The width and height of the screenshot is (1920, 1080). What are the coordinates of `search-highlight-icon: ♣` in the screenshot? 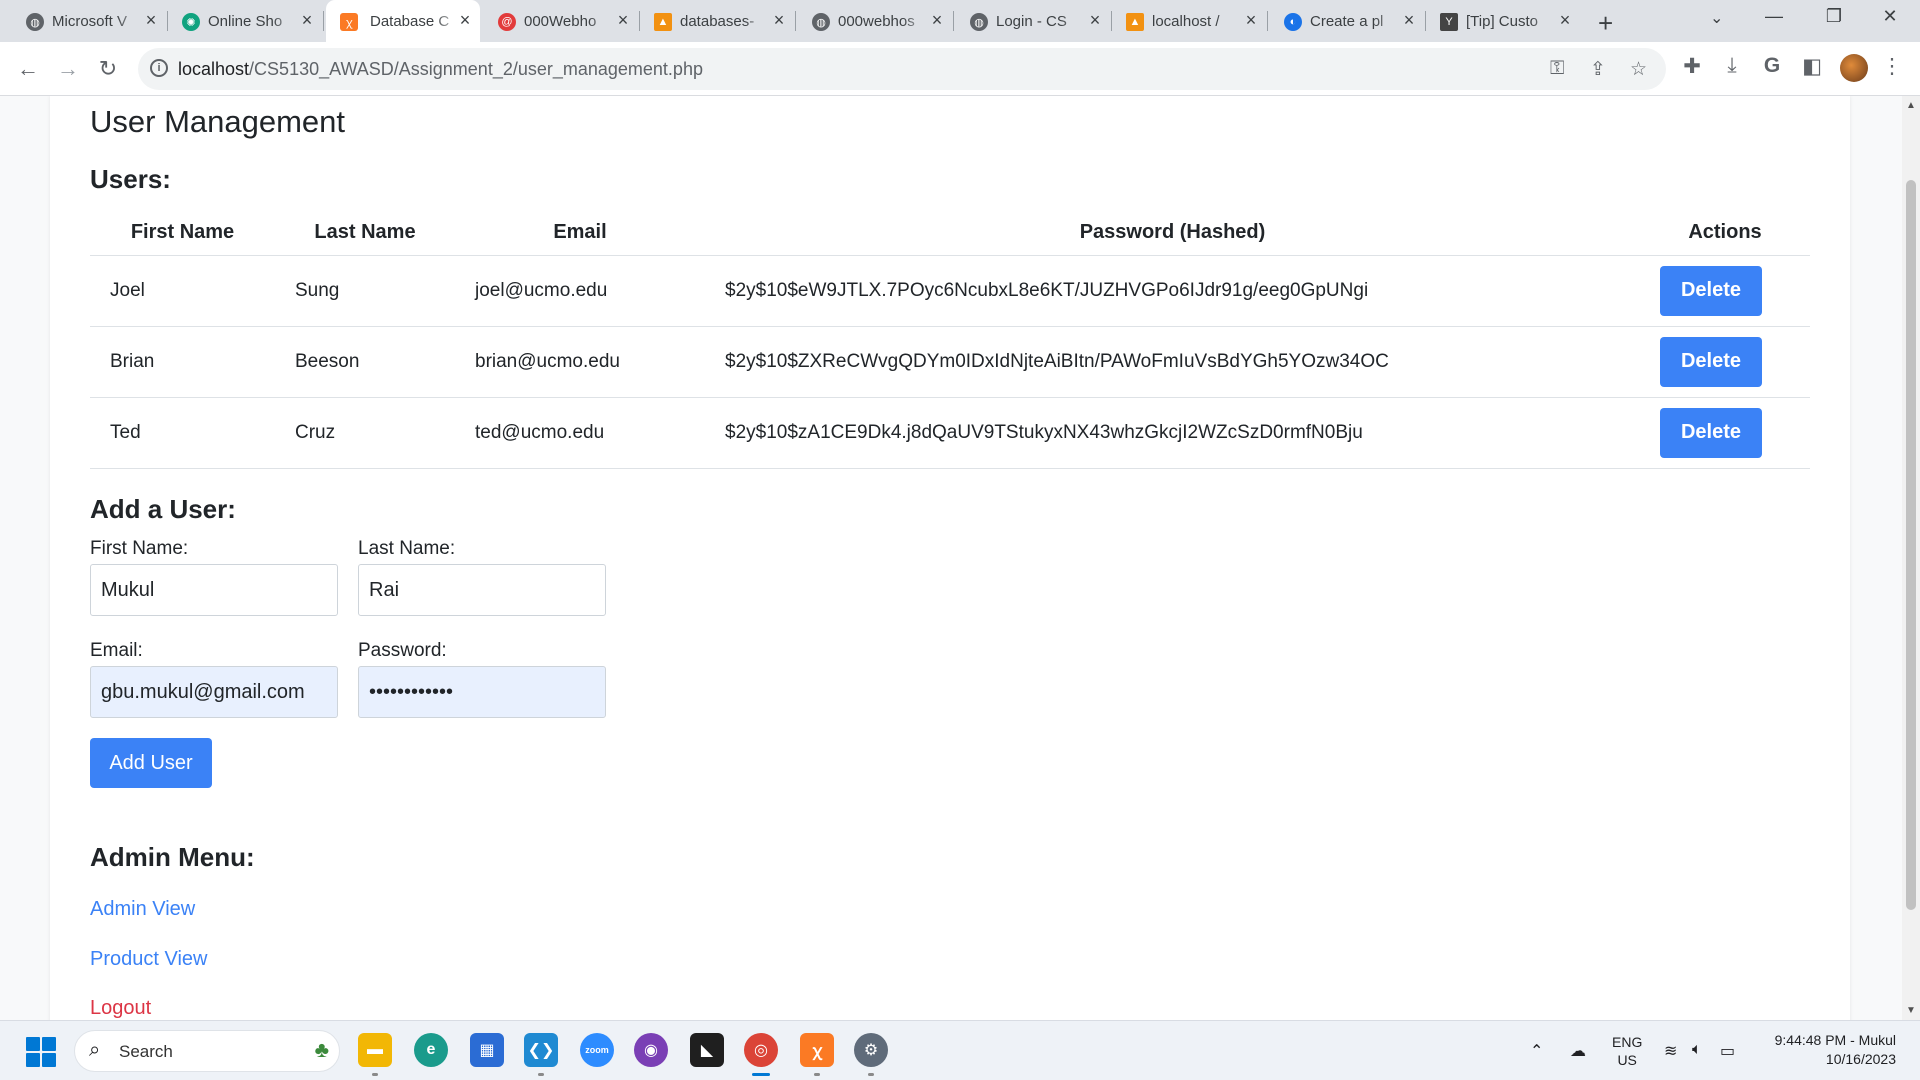 It's located at (321, 1049).